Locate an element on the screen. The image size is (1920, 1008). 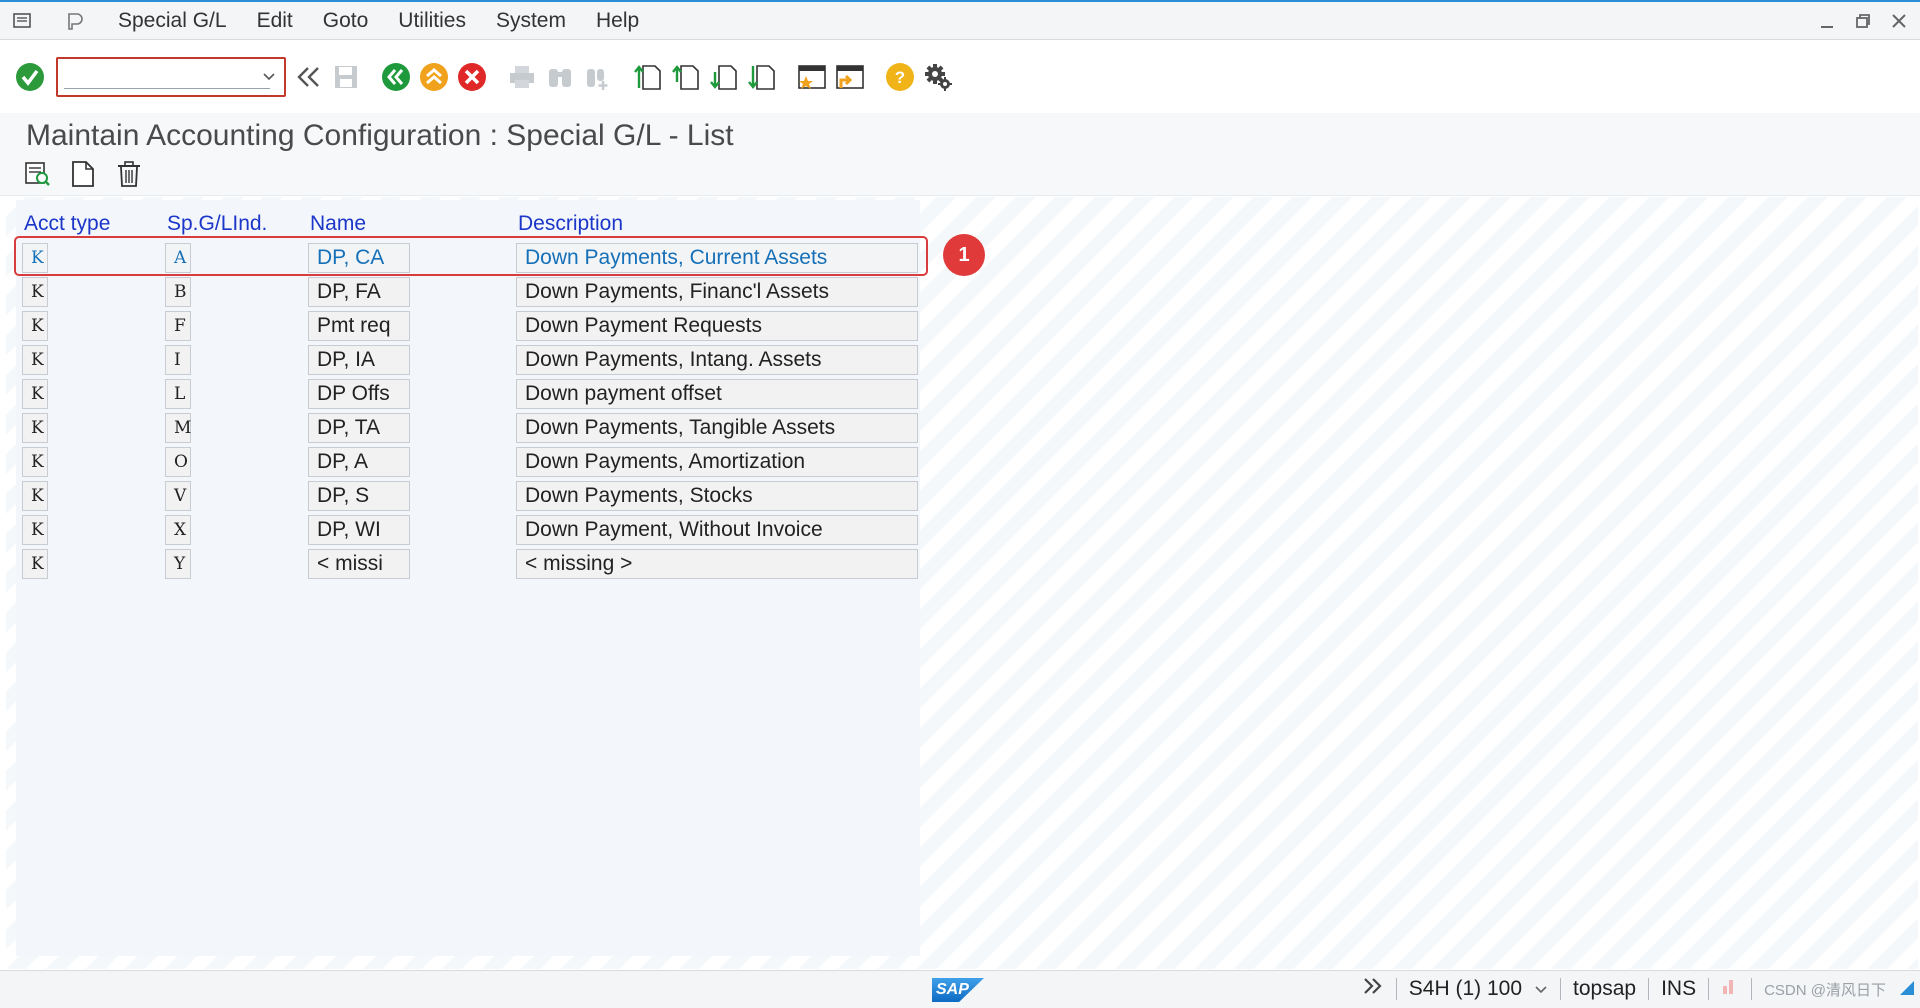
sp-gl-ind-cell: Y is located at coordinates (178, 564).